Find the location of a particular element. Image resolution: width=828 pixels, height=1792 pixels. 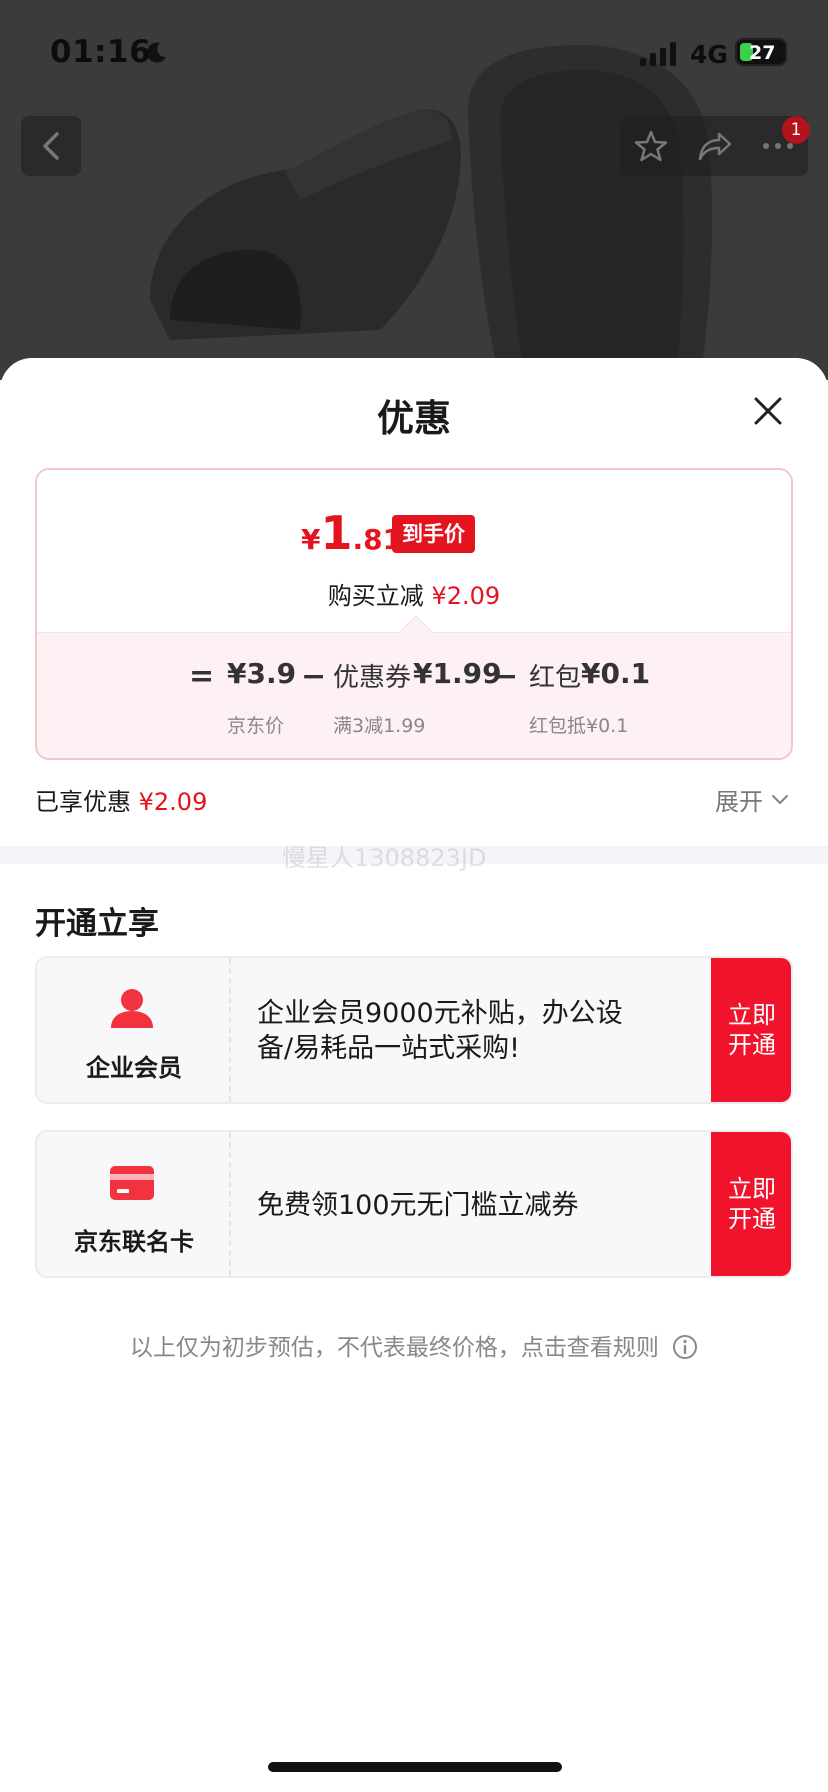

jd-price: ¥3.9 is located at coordinates (262, 673).